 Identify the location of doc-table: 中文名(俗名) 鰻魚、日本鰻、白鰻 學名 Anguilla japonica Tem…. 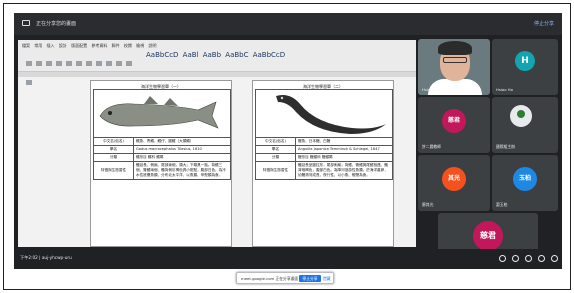
(324, 134).